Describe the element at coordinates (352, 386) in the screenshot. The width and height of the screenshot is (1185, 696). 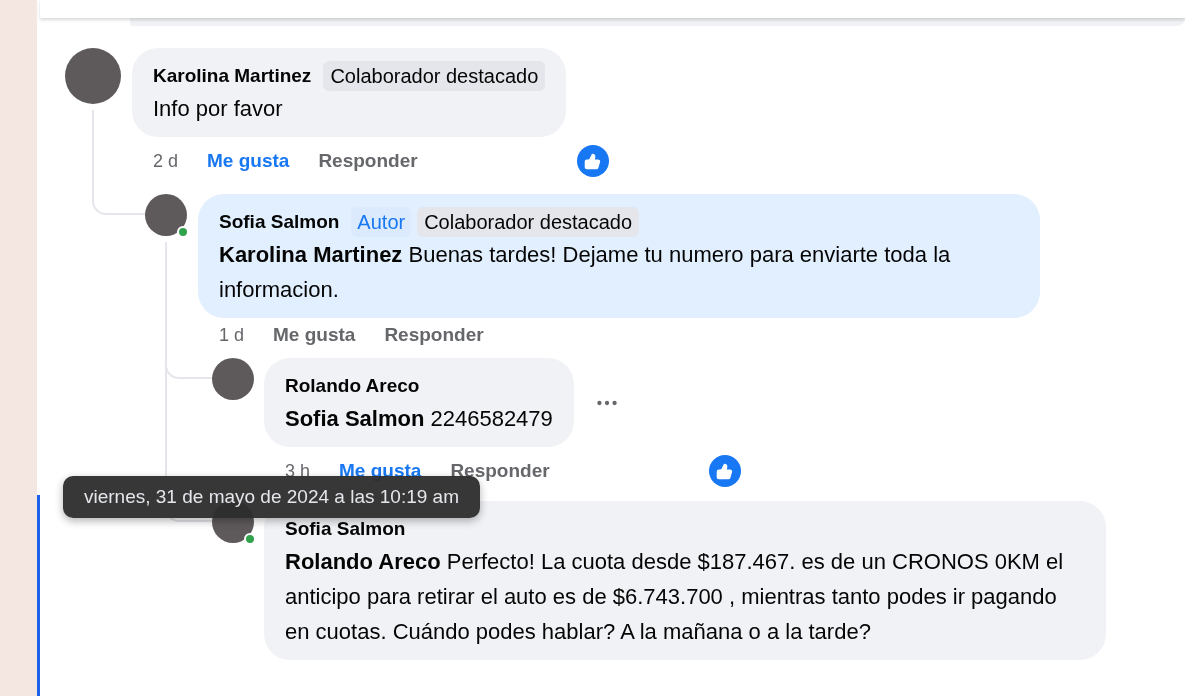
I see `author-name: Rolando Areco` at that location.